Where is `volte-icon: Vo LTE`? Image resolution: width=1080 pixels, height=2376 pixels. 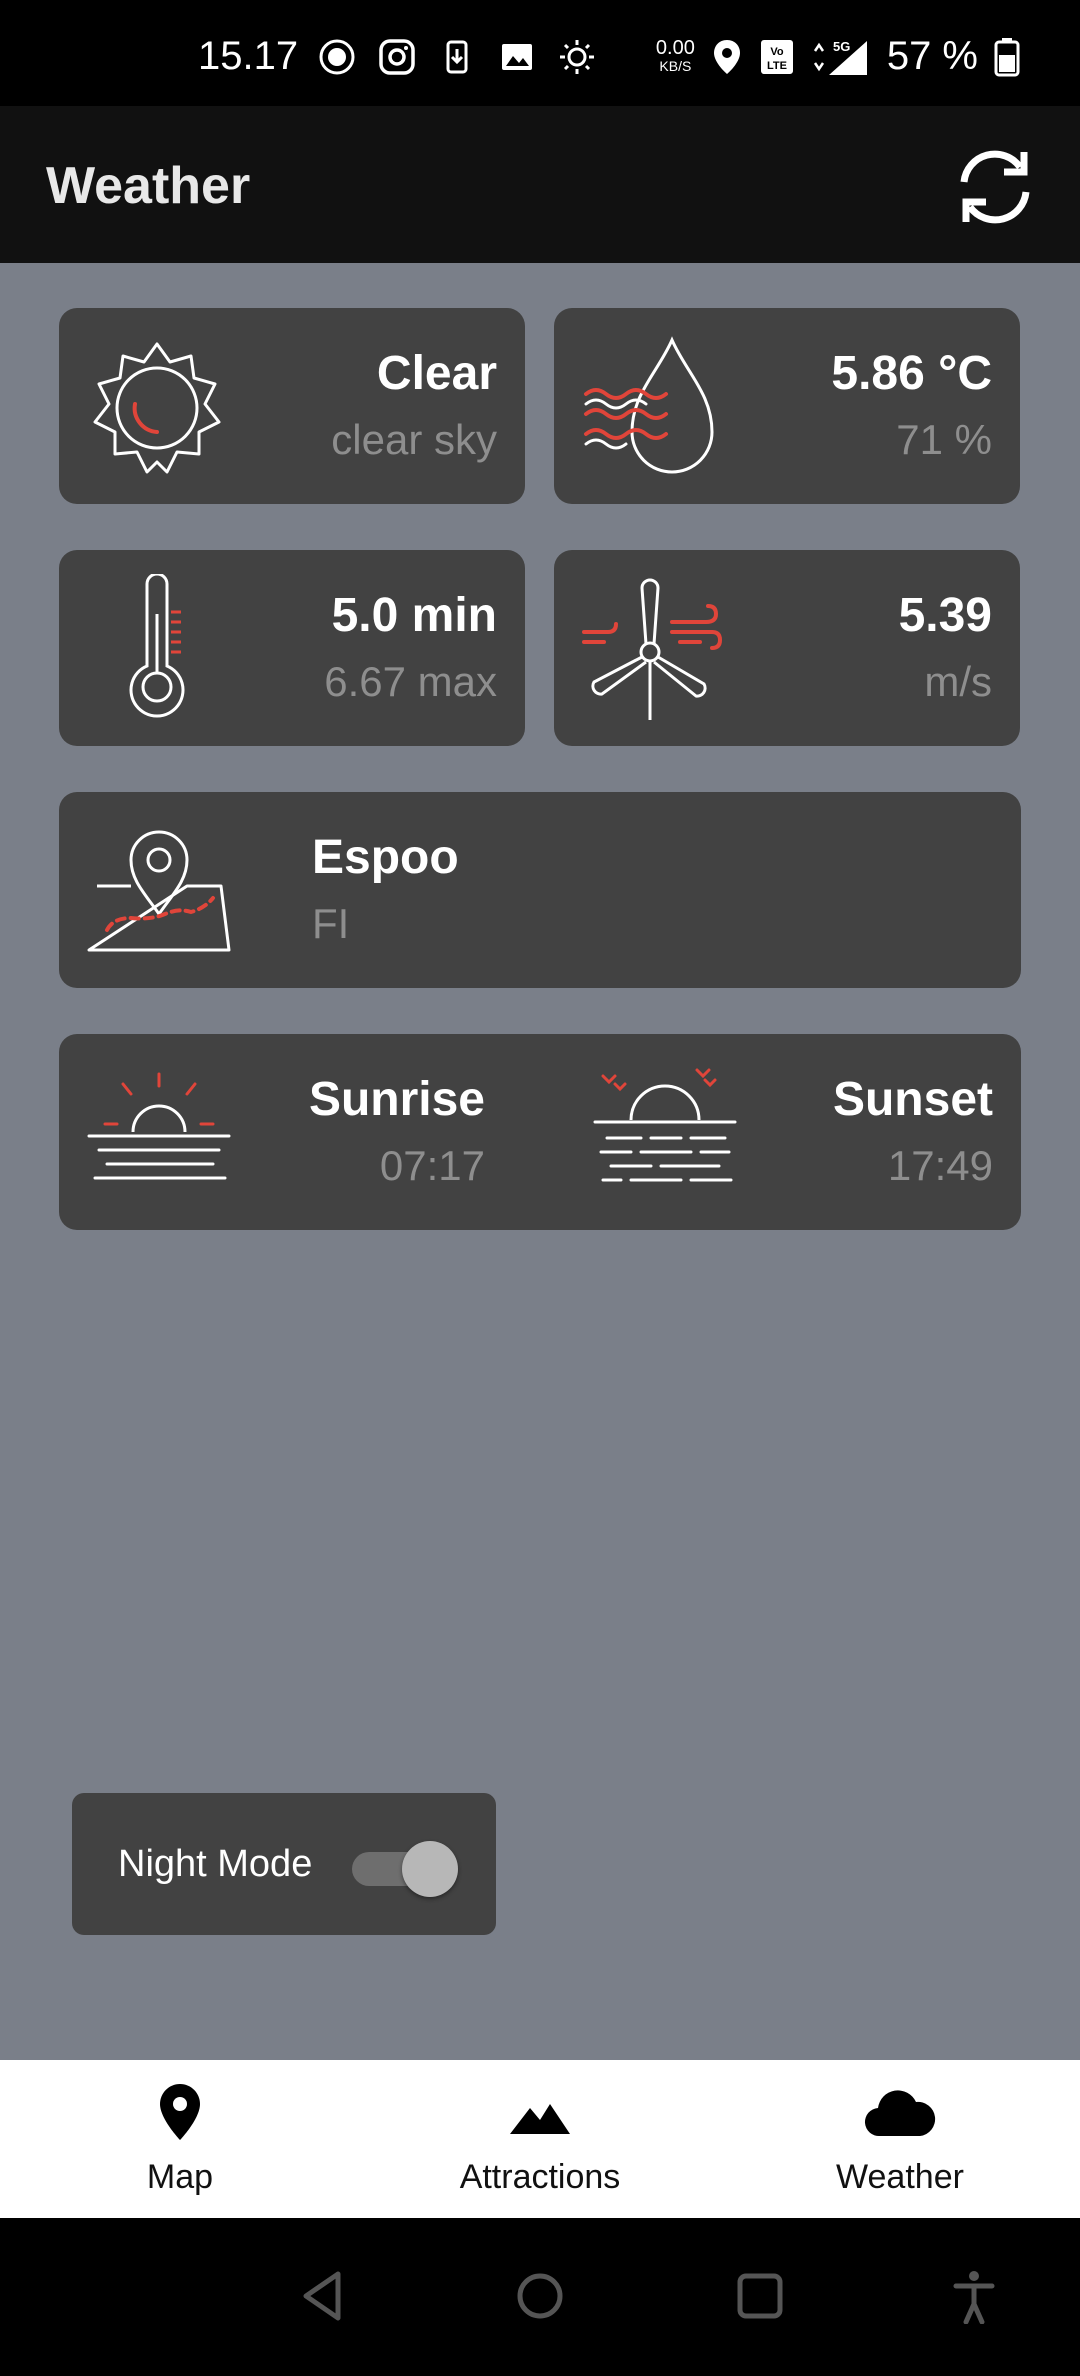
volte-icon: Vo LTE is located at coordinates (776, 56).